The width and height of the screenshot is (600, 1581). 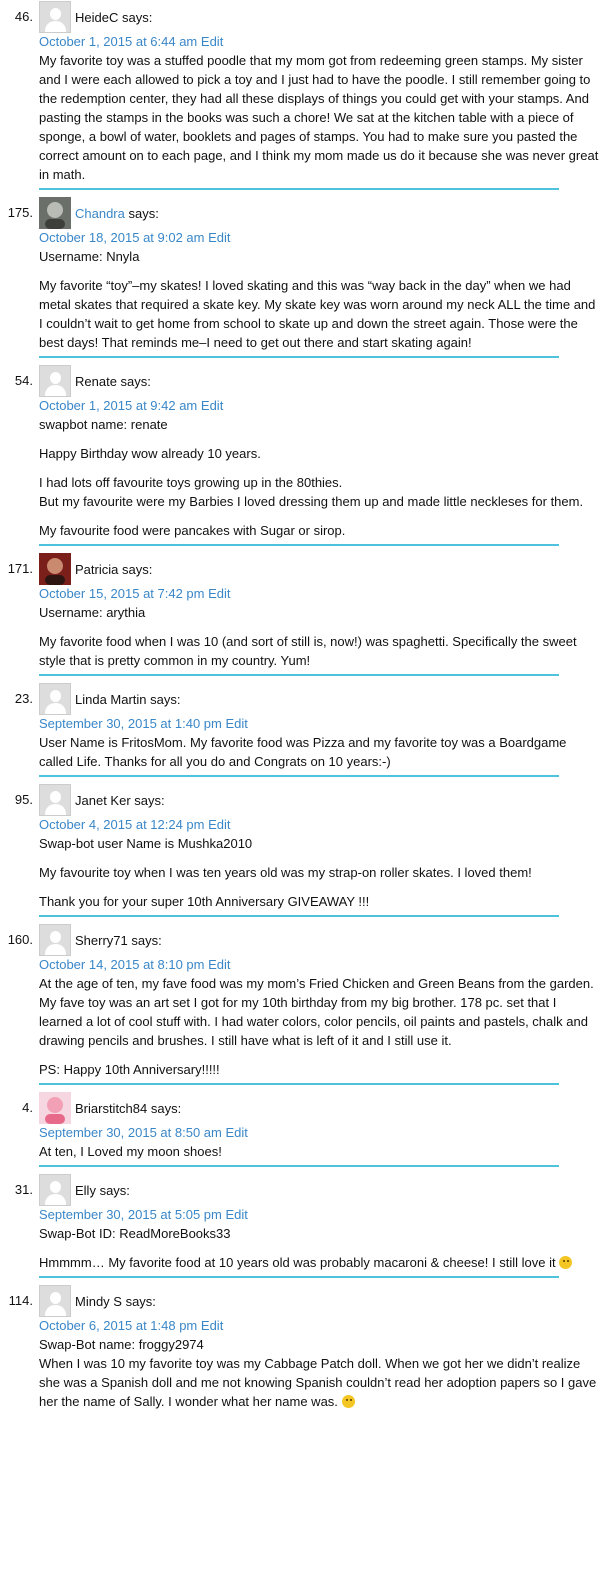 What do you see at coordinates (23, 16) in the screenshot?
I see `comment-number: 46.` at bounding box center [23, 16].